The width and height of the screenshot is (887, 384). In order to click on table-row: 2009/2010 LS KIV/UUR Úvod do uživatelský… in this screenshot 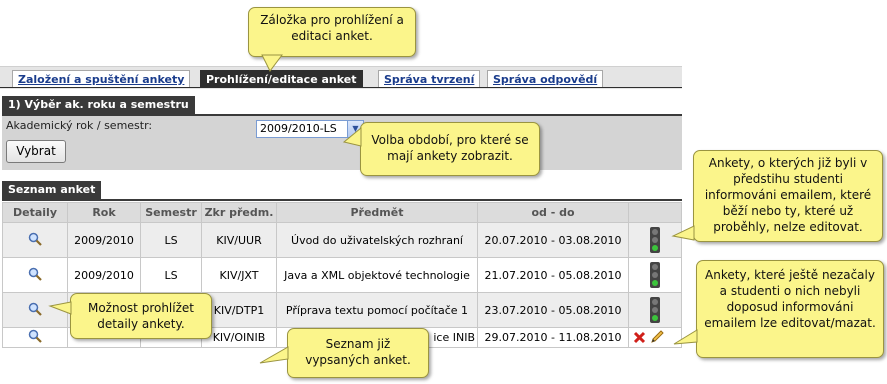, I will do `click(342, 240)`.